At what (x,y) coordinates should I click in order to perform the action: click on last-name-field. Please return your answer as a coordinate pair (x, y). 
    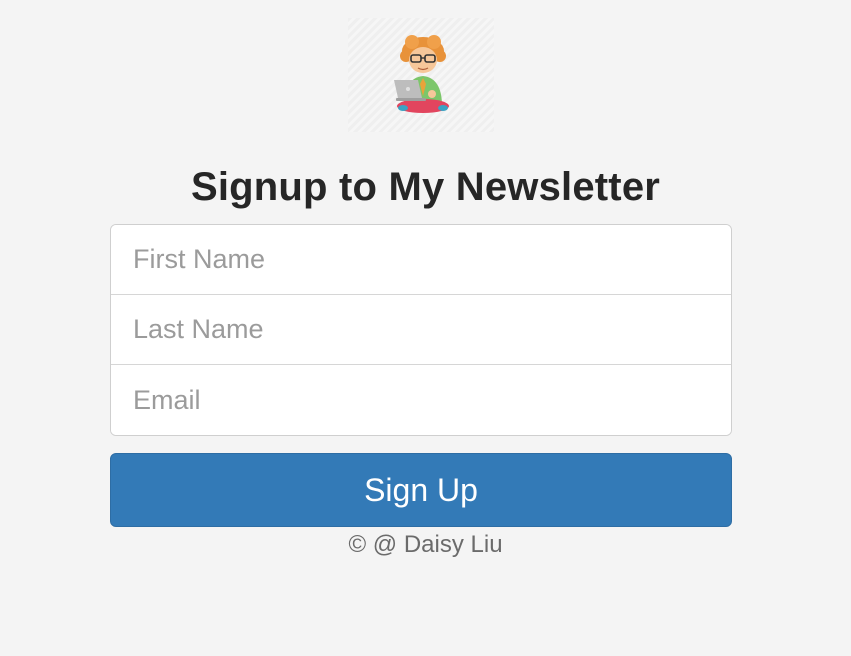
    Looking at the image, I should click on (421, 330).